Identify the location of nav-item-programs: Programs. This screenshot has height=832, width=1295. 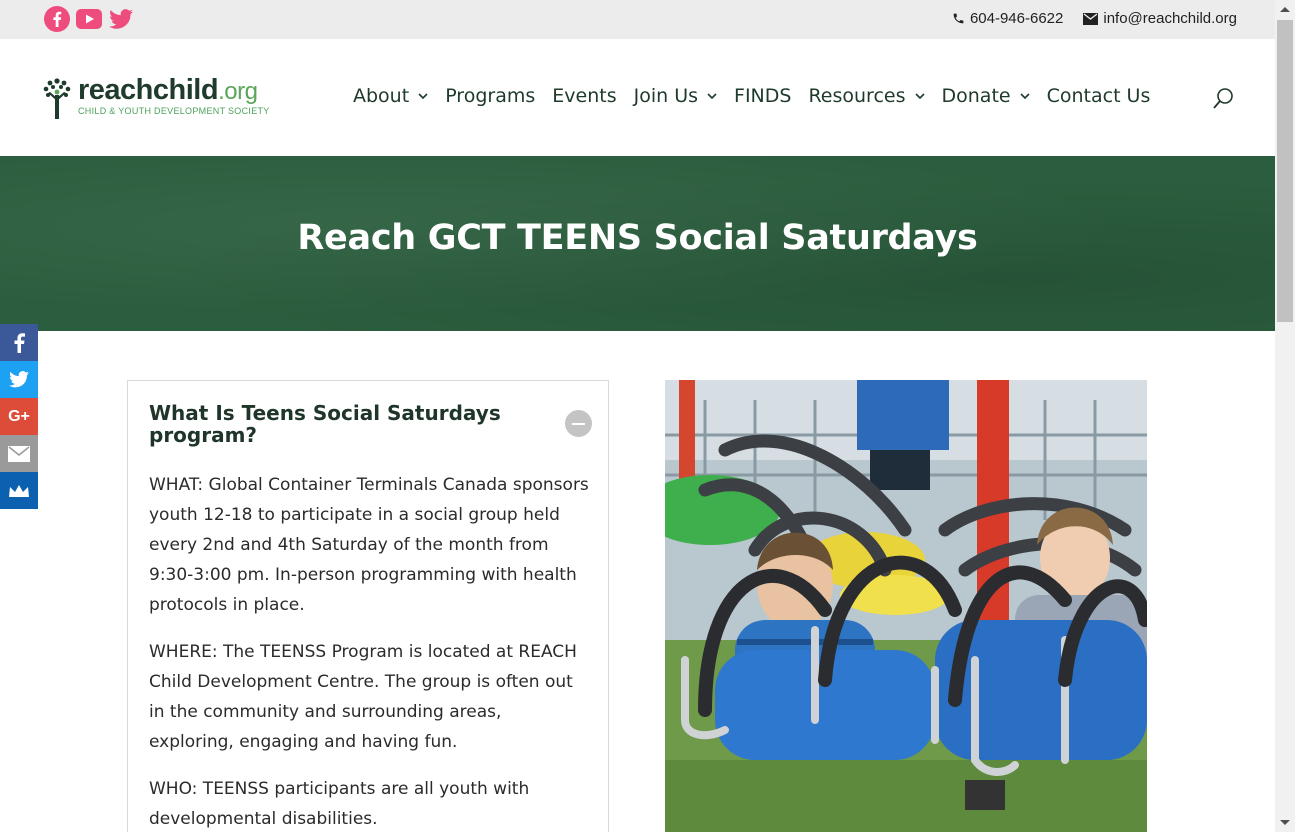
(490, 96).